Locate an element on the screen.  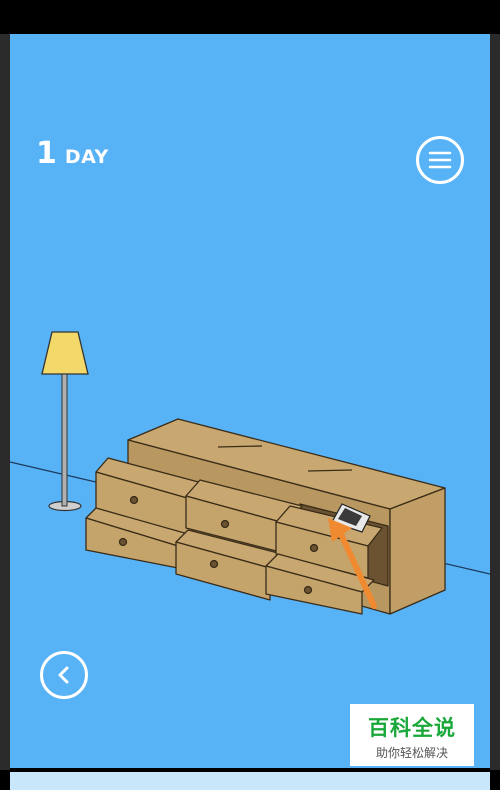
back-button is located at coordinates (64, 675).